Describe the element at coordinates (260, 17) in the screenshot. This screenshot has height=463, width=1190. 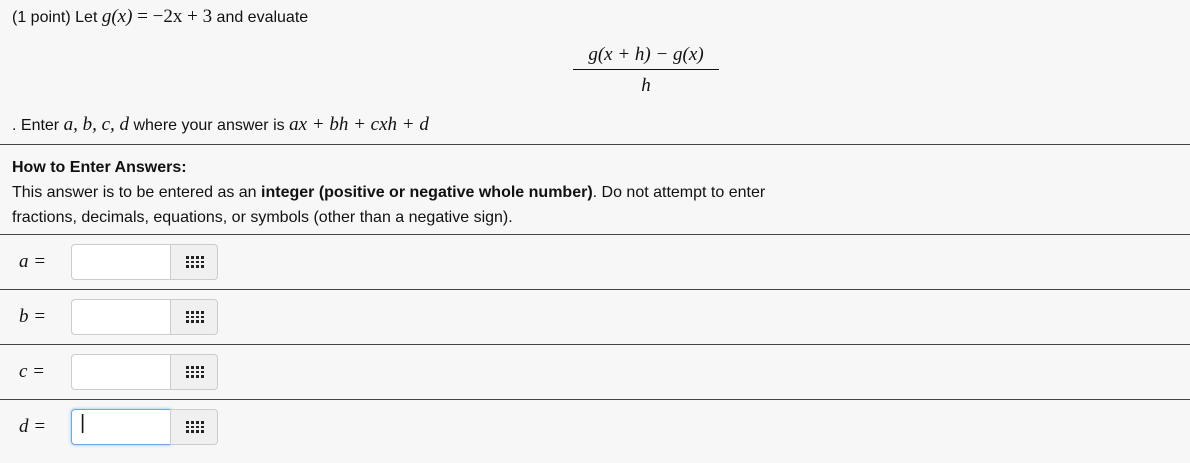
I see `evaluate-text: and evaluate` at that location.